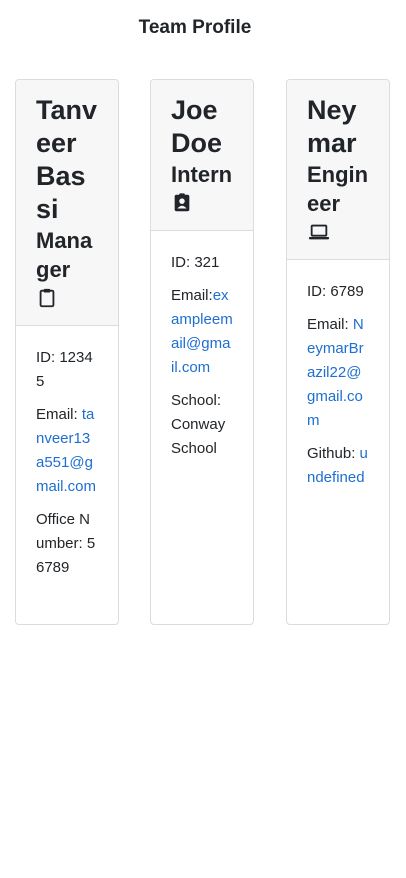  Describe the element at coordinates (202, 203) in the screenshot. I see `id-badge-icon` at that location.